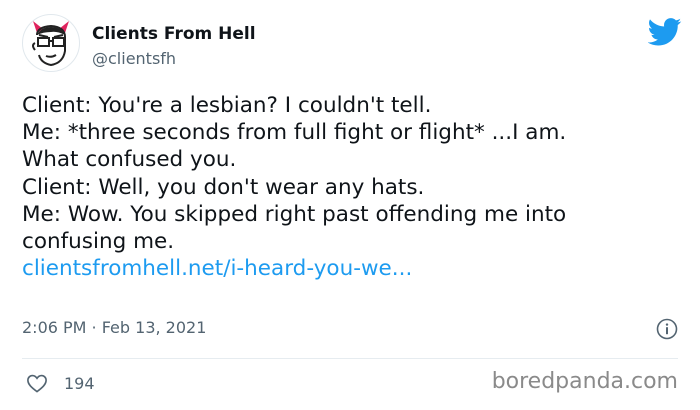 The width and height of the screenshot is (700, 410). What do you see at coordinates (129, 160) in the screenshot?
I see `tweet-line: What confused you.` at bounding box center [129, 160].